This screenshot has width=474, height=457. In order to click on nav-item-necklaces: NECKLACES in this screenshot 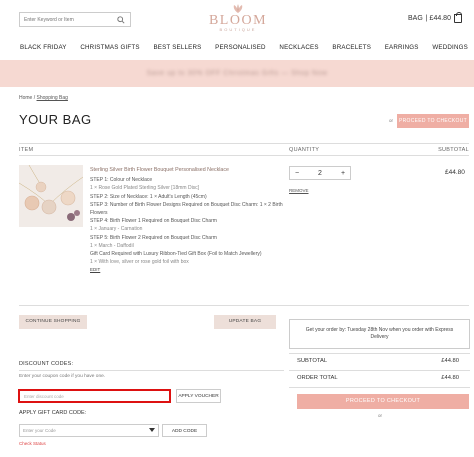, I will do `click(298, 50)`.